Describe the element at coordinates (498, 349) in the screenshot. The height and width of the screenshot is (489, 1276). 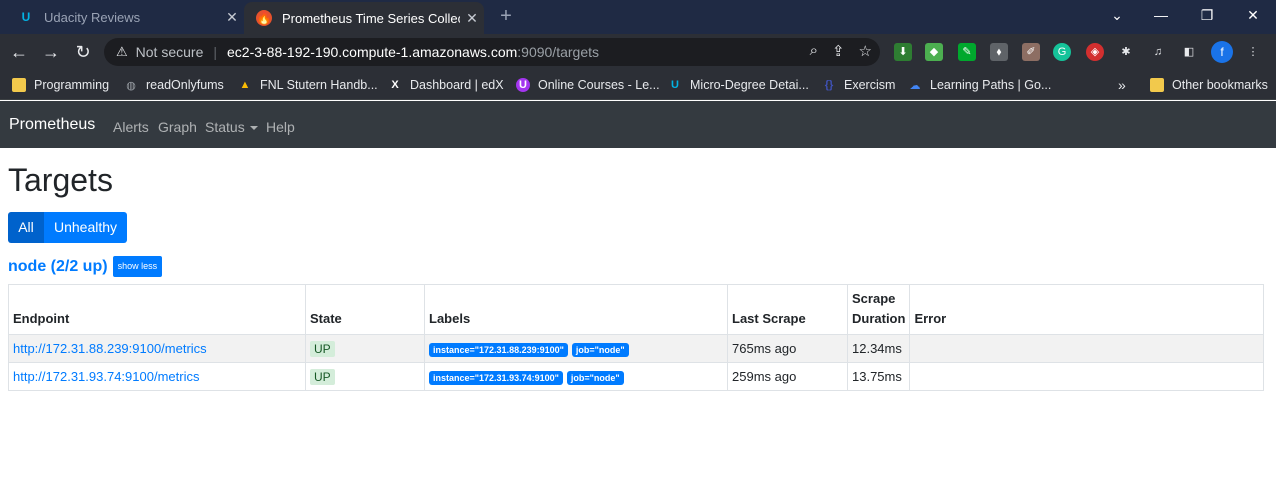
I see `label-badge: instance="172.31.88.239:9100"` at that location.